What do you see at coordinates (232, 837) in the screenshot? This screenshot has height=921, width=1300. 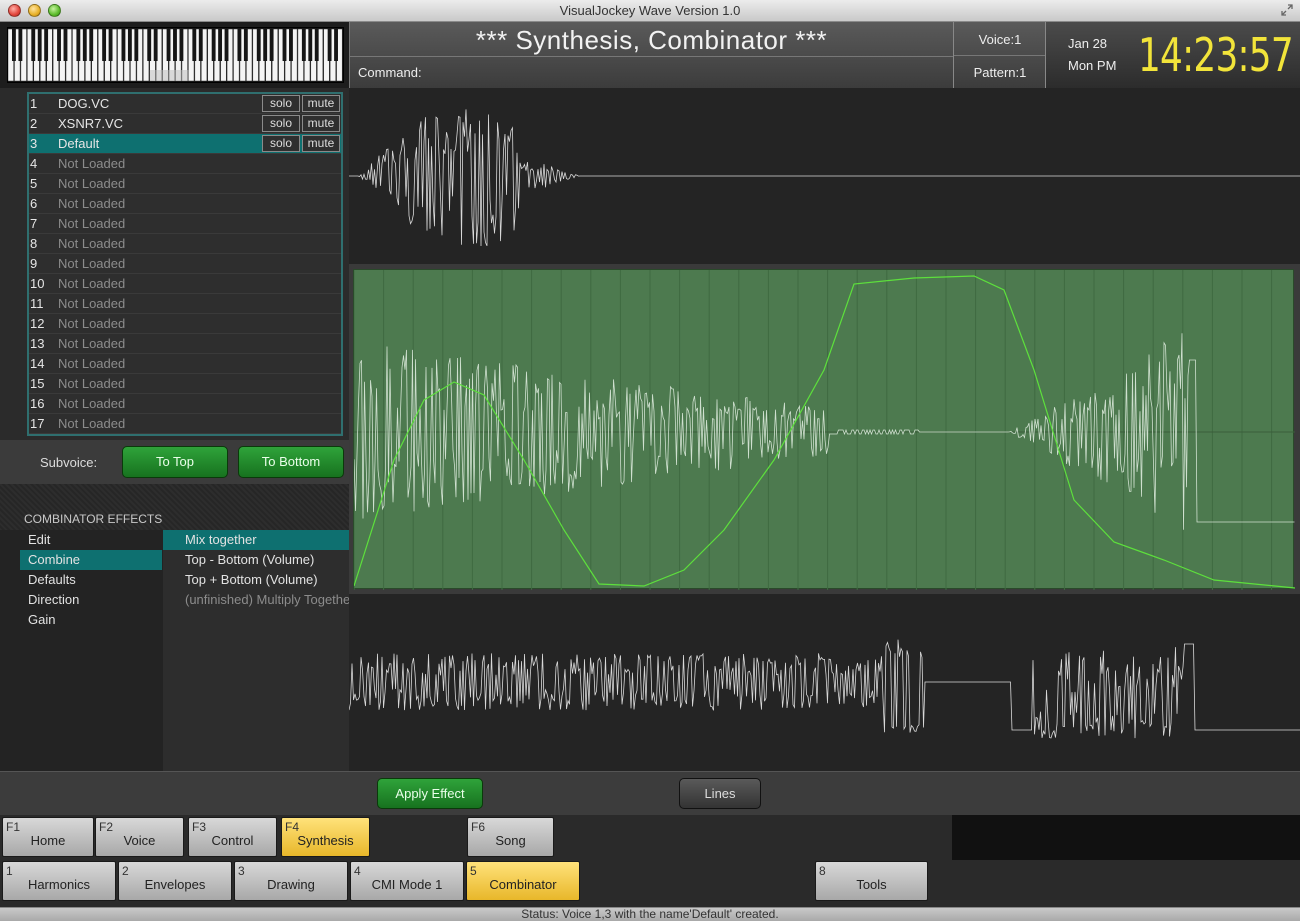 I see `function-key-control: F3 Control` at bounding box center [232, 837].